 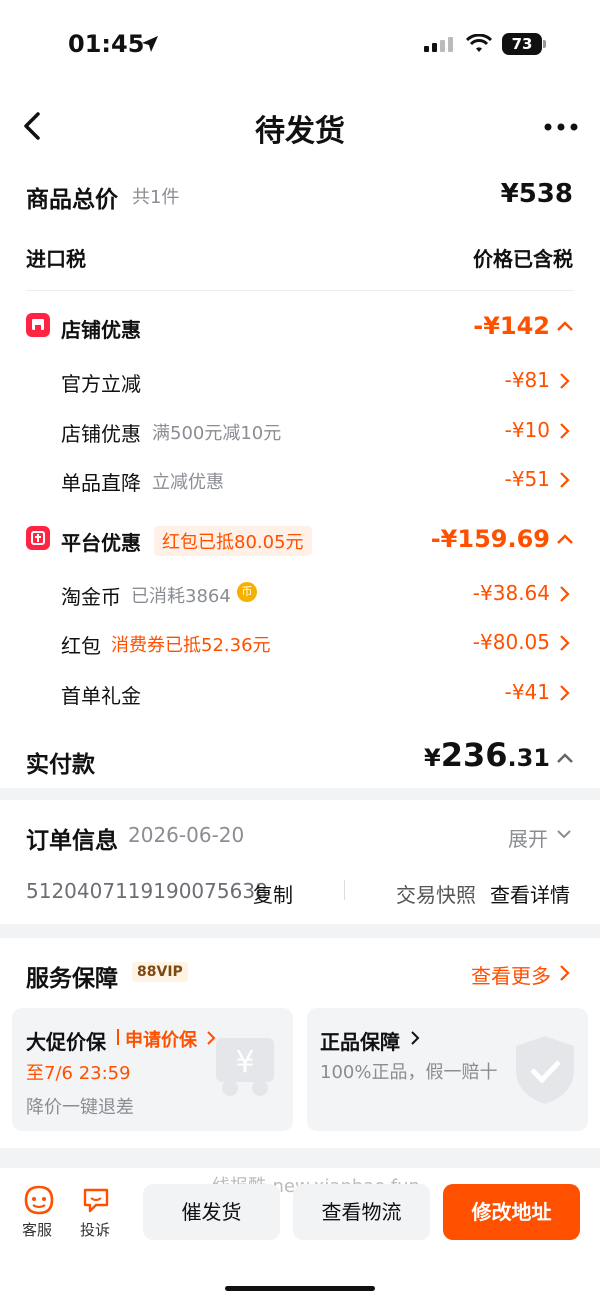 What do you see at coordinates (38, 325) in the screenshot?
I see `store-icon` at bounding box center [38, 325].